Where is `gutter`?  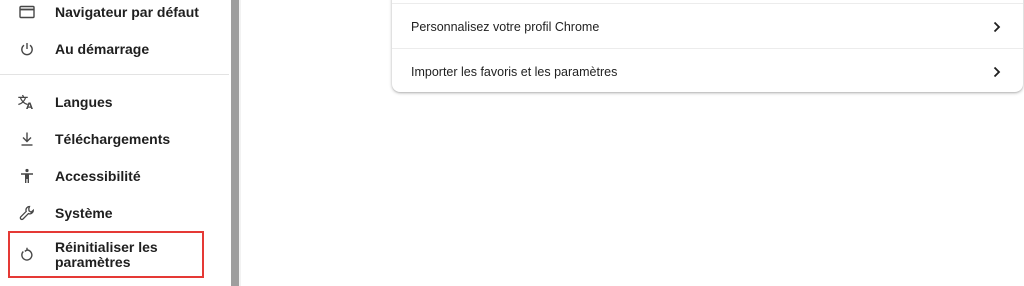
gutter is located at coordinates (240, 143).